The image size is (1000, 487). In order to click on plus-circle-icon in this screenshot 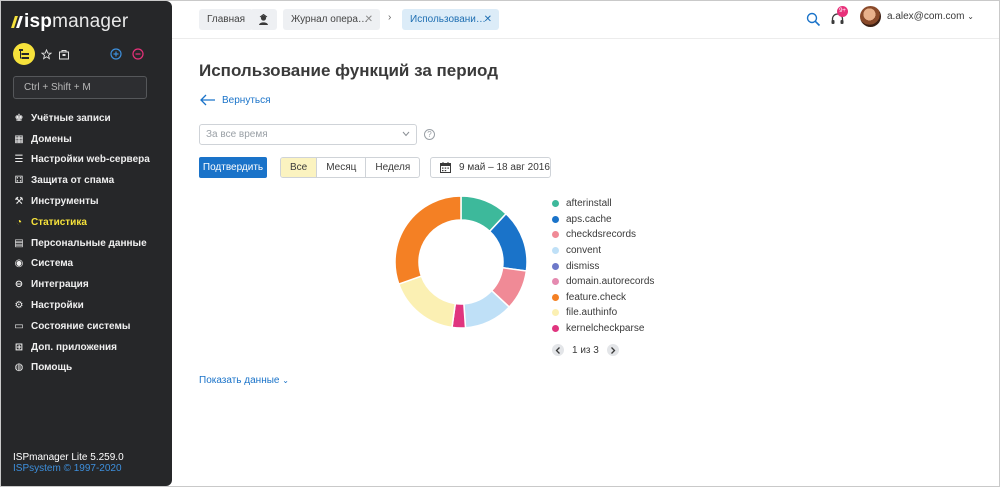, I will do `click(116, 54)`.